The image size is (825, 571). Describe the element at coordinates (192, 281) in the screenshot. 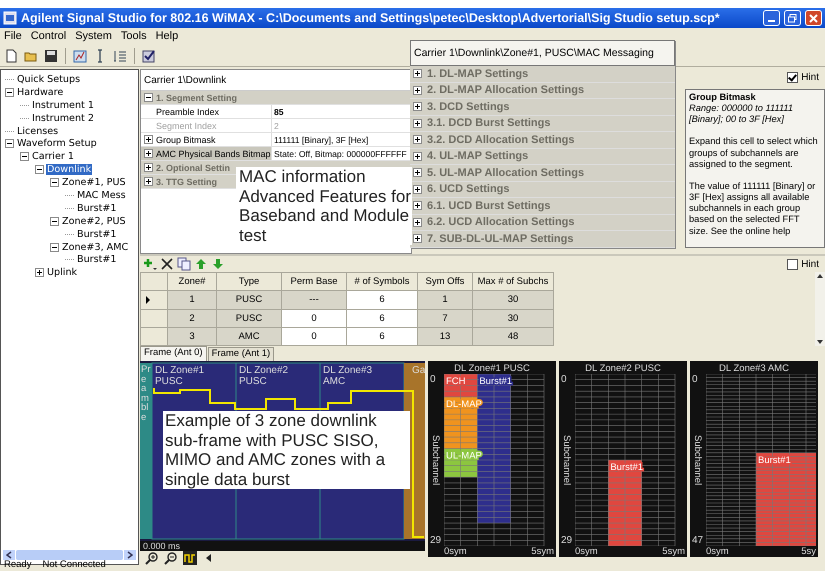

I see `column-header: Zone#` at that location.